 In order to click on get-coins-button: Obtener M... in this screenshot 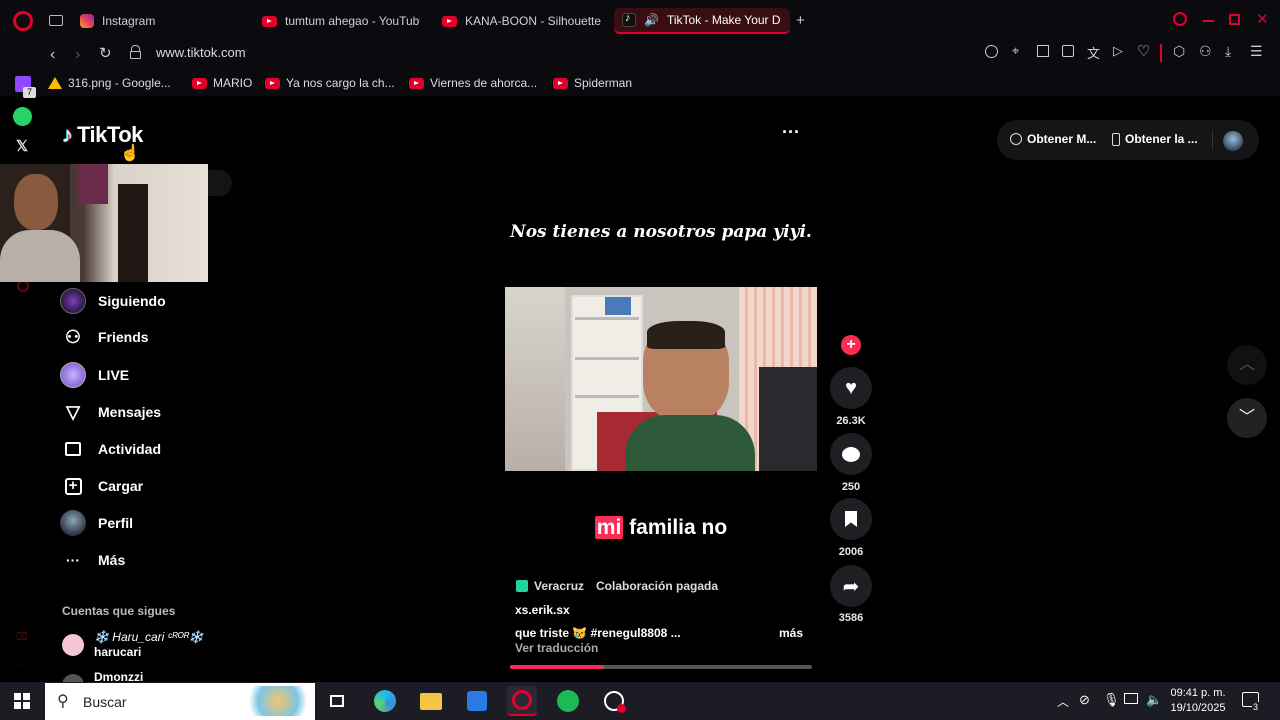, I will do `click(1053, 139)`.